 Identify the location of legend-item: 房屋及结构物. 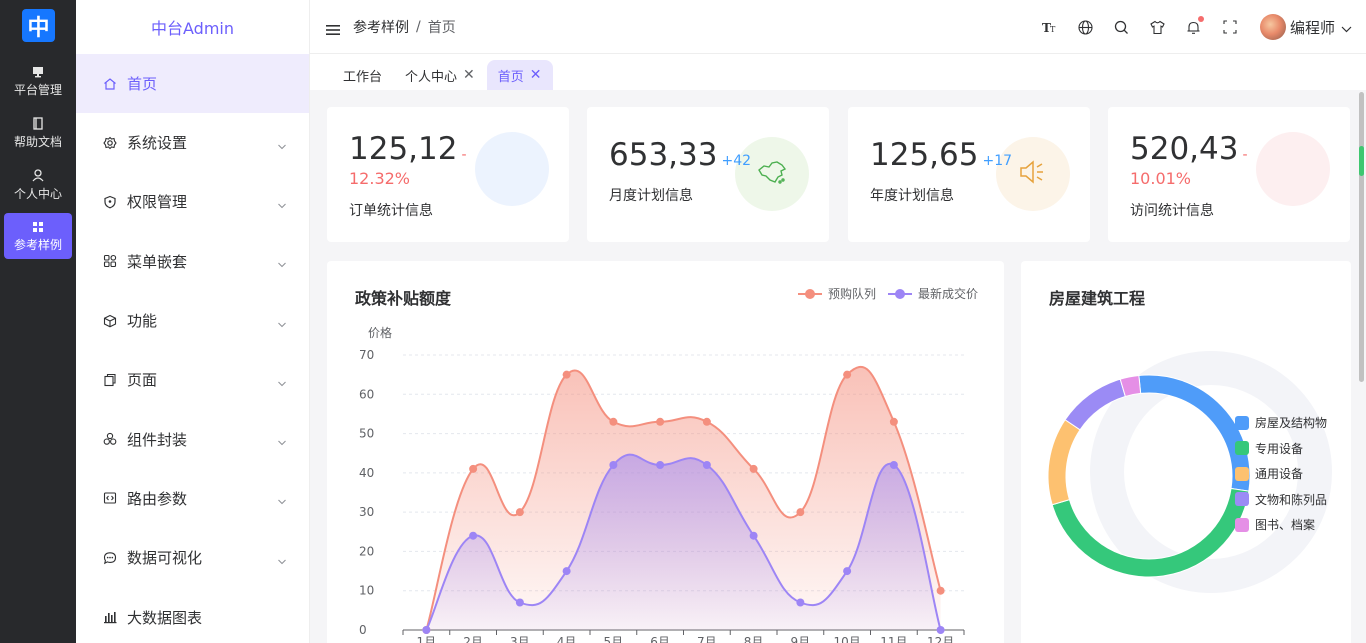
(1281, 423).